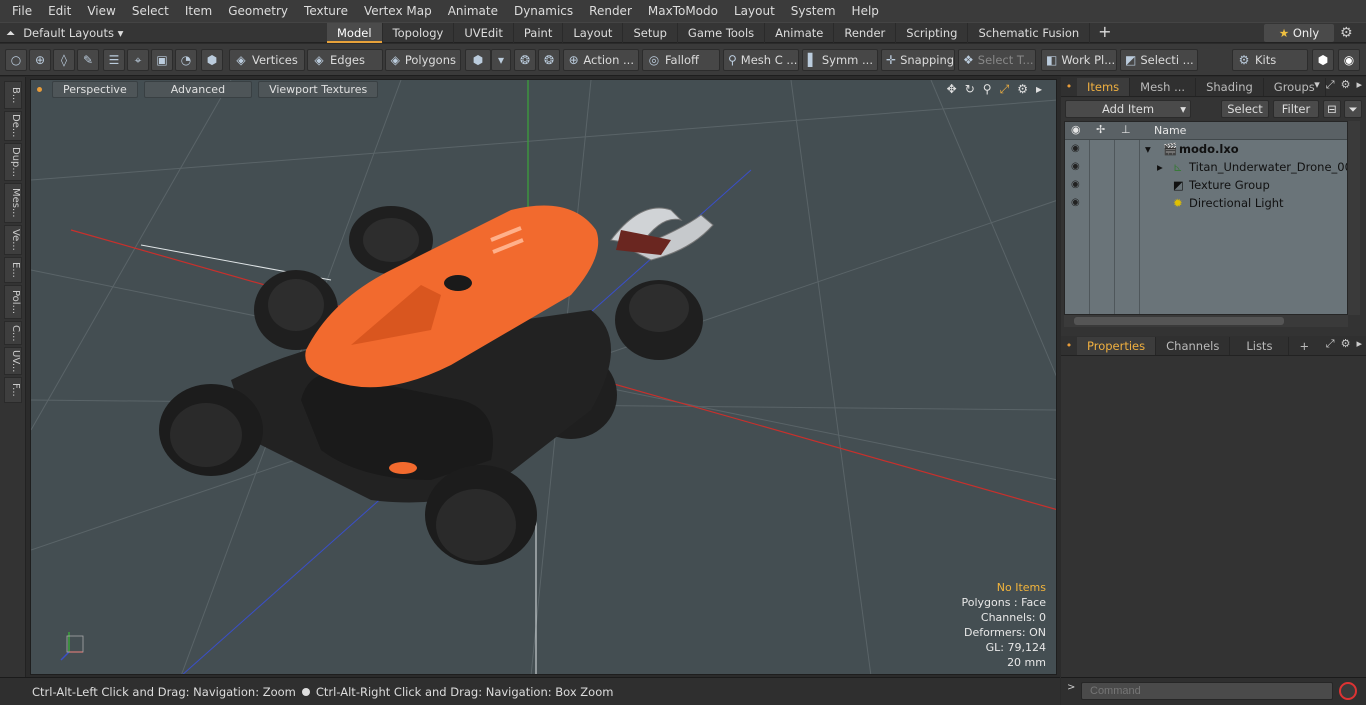  Describe the element at coordinates (683, 11) in the screenshot. I see `menu-maxtomodo: MaxToModo` at that location.